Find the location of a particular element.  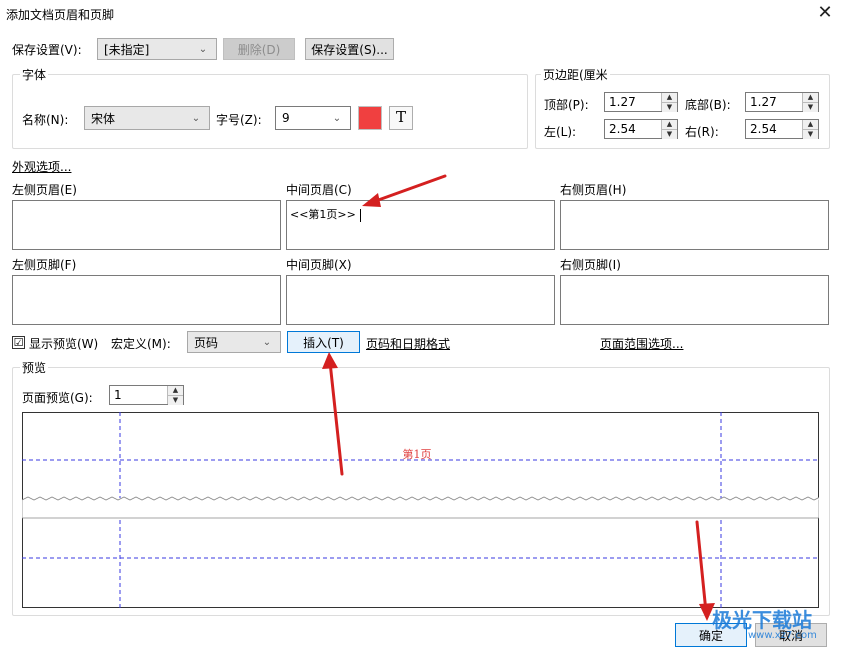

font-name-value: 宋体 is located at coordinates (103, 118).